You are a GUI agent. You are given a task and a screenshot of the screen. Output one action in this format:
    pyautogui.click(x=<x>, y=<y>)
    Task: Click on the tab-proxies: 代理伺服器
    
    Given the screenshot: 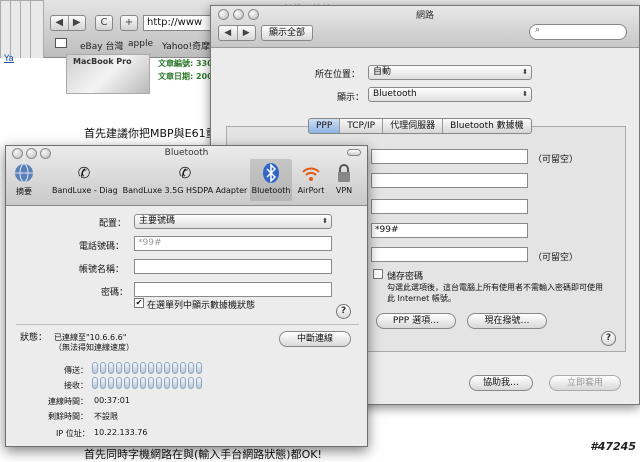 What is the action you would take?
    pyautogui.click(x=413, y=126)
    